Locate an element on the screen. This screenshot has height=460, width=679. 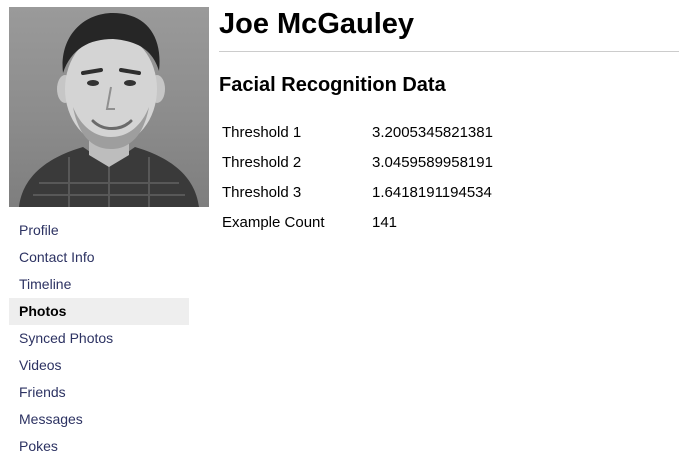
row-value: 3.0459589958191 is located at coordinates (432, 162).